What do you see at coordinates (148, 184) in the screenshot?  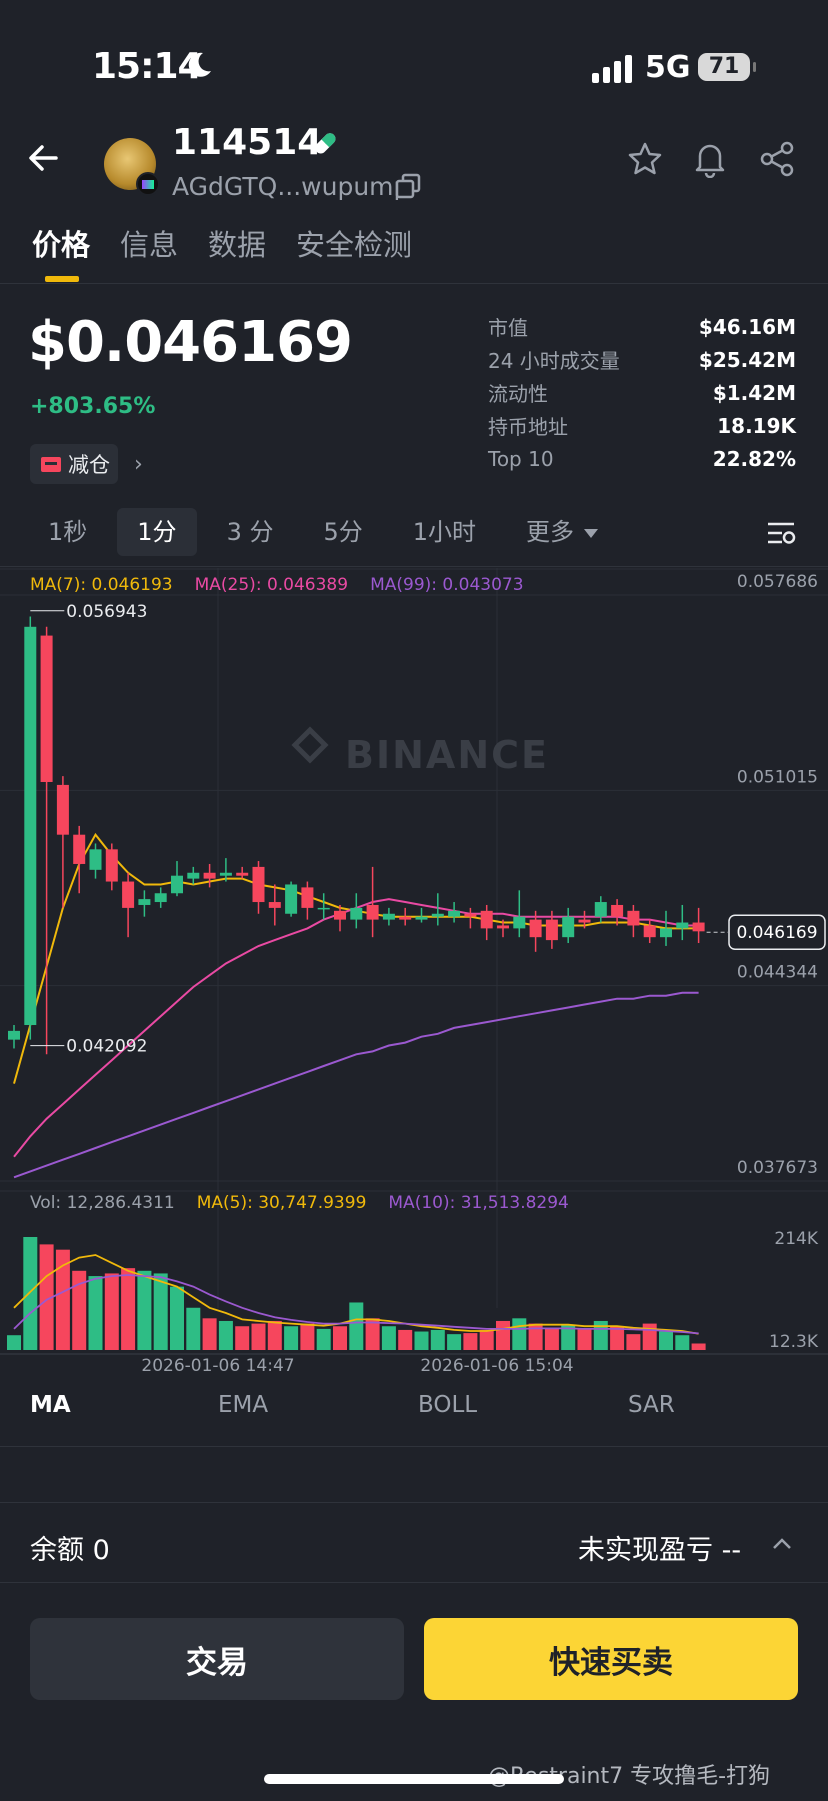 I see `solana-chain-icon` at bounding box center [148, 184].